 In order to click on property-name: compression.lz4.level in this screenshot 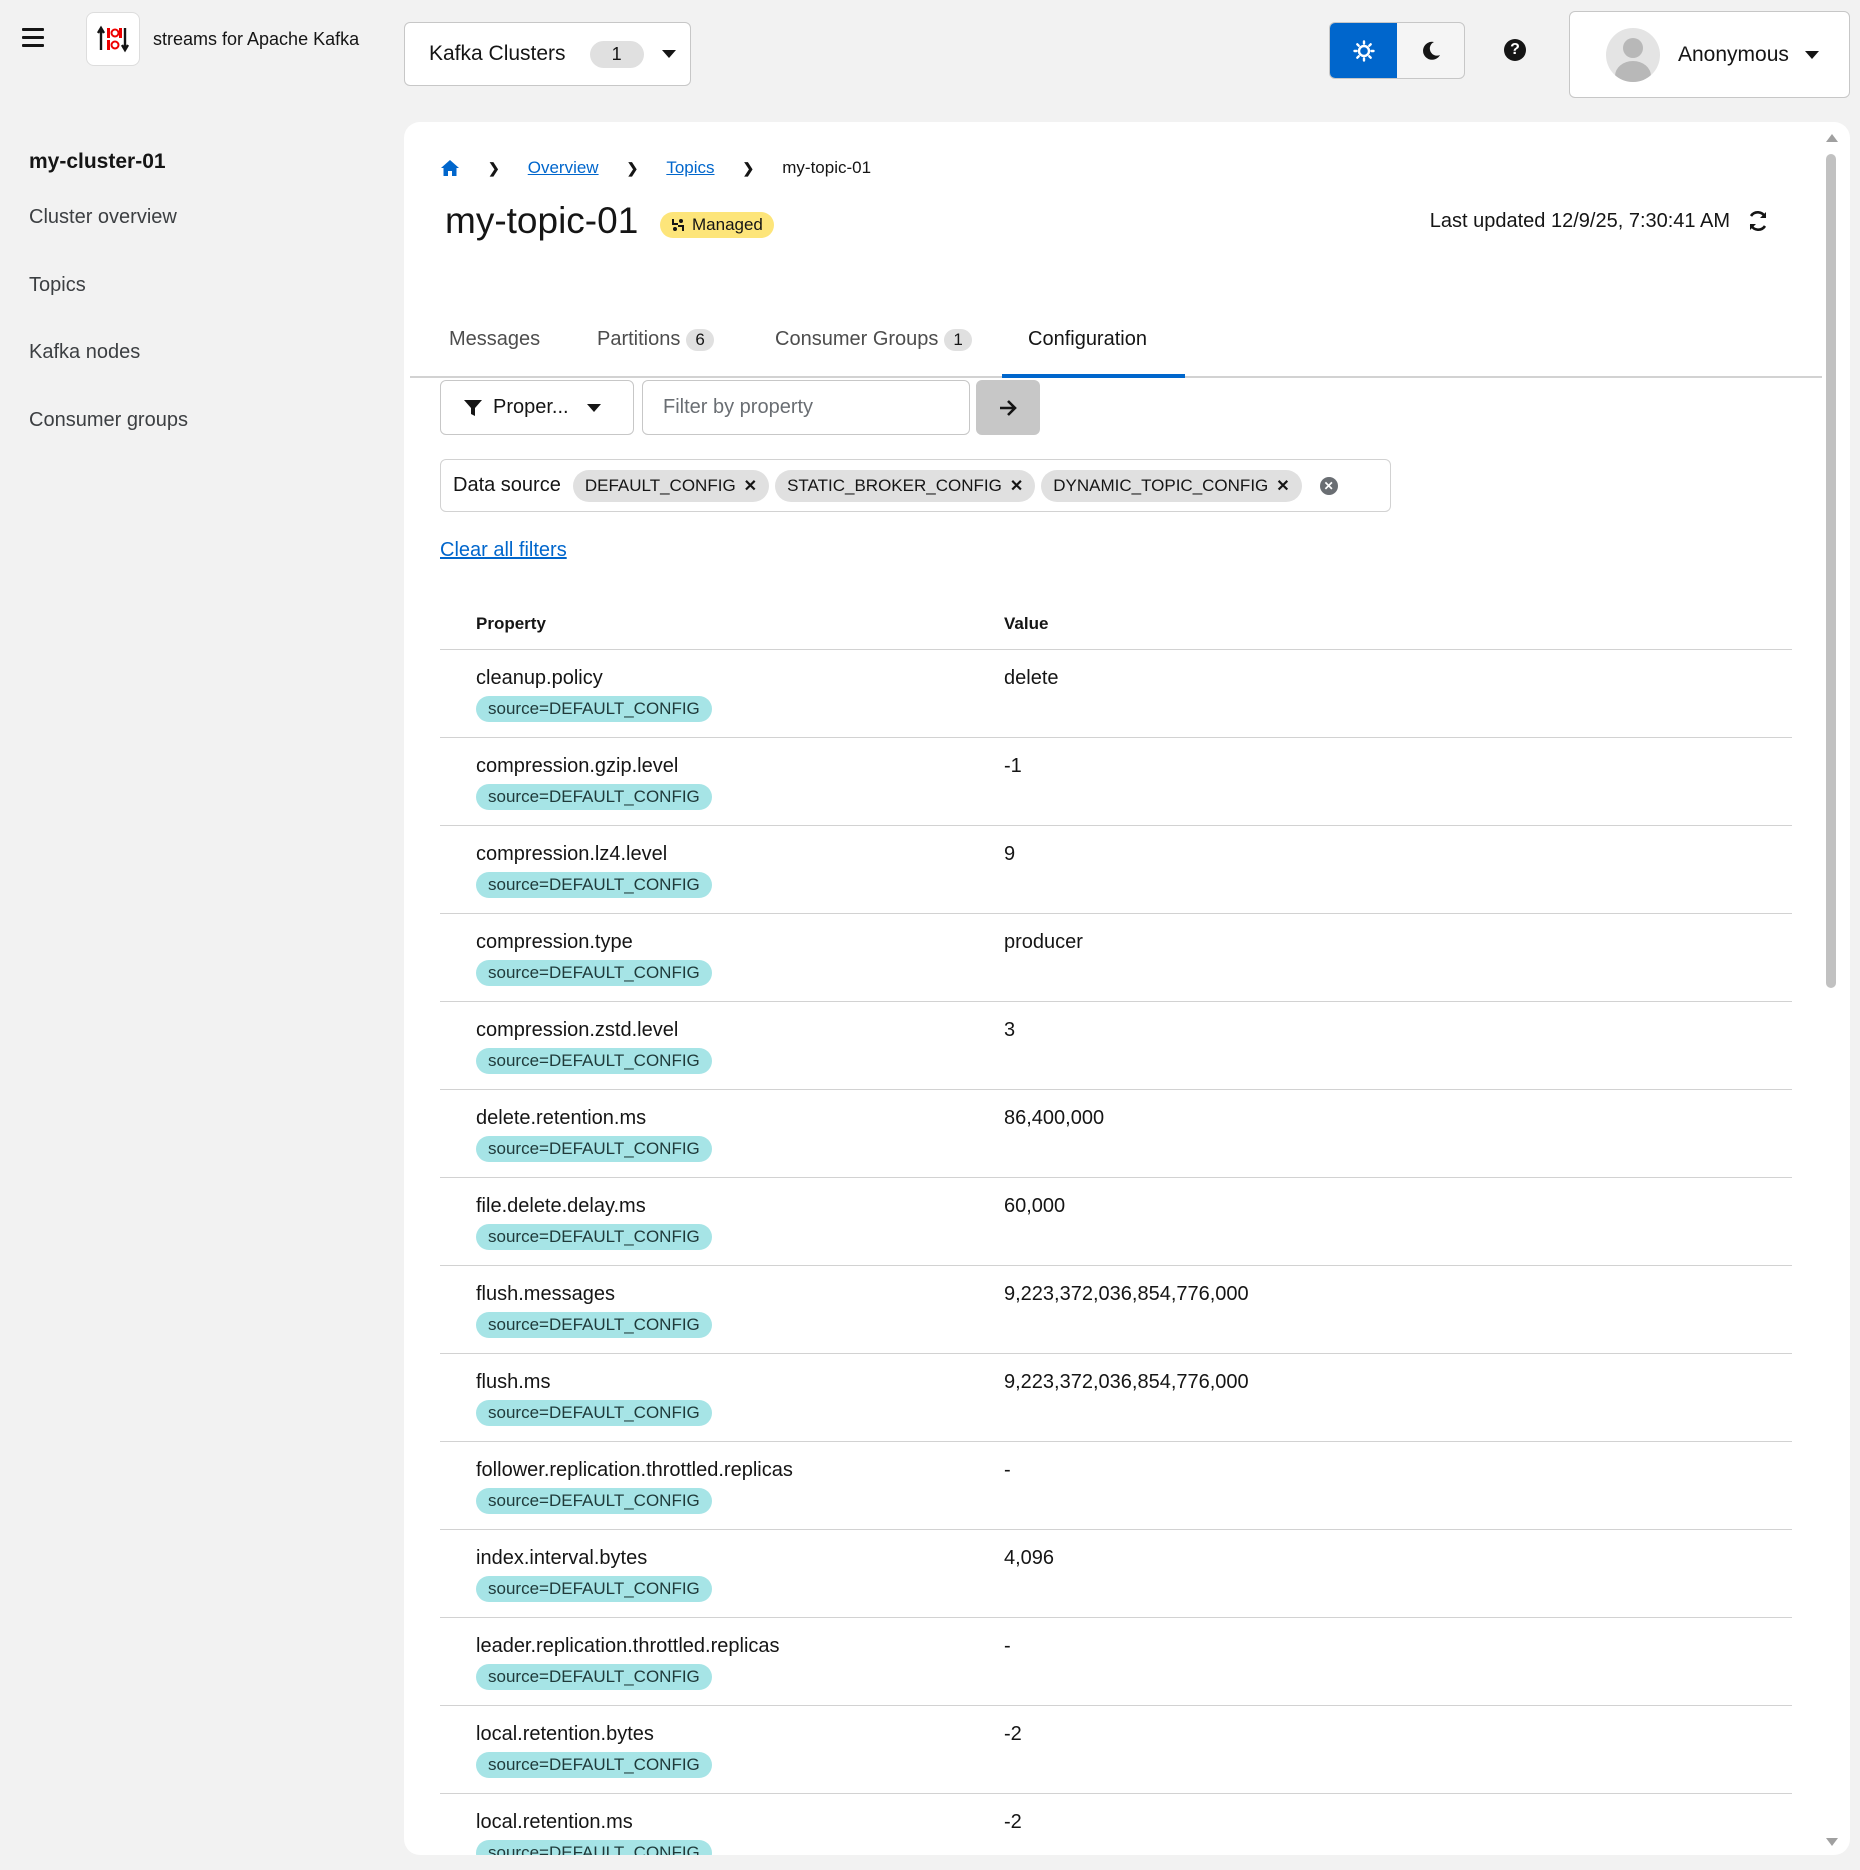, I will do `click(572, 854)`.